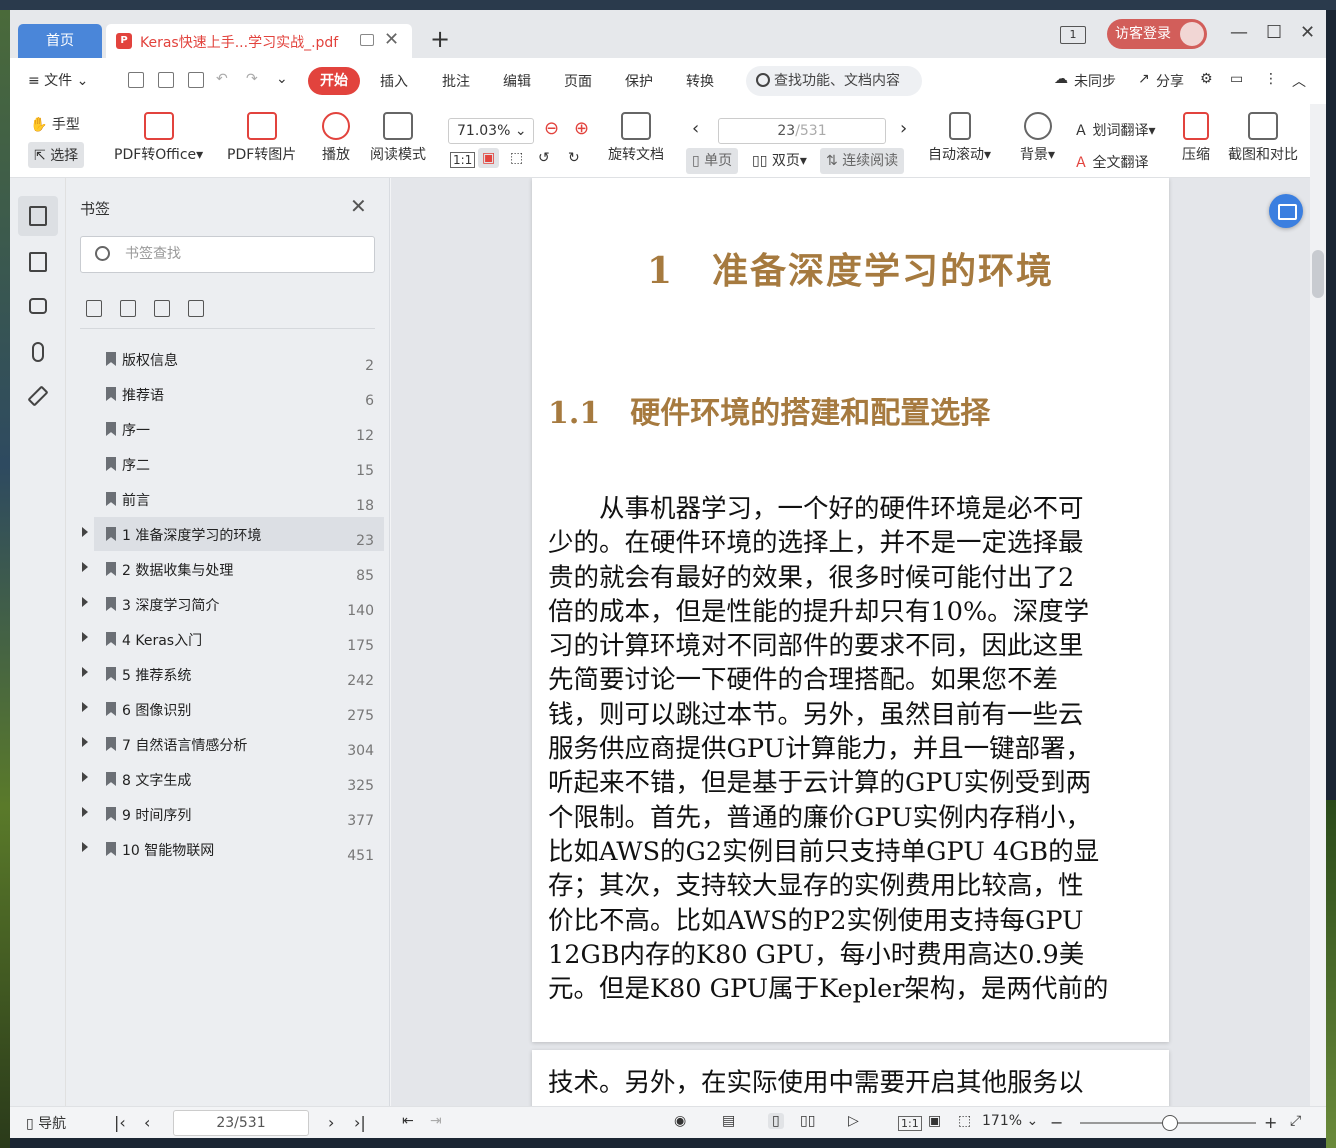 The width and height of the screenshot is (1336, 1148). What do you see at coordinates (1196, 138) in the screenshot?
I see `compress-button: 压缩` at bounding box center [1196, 138].